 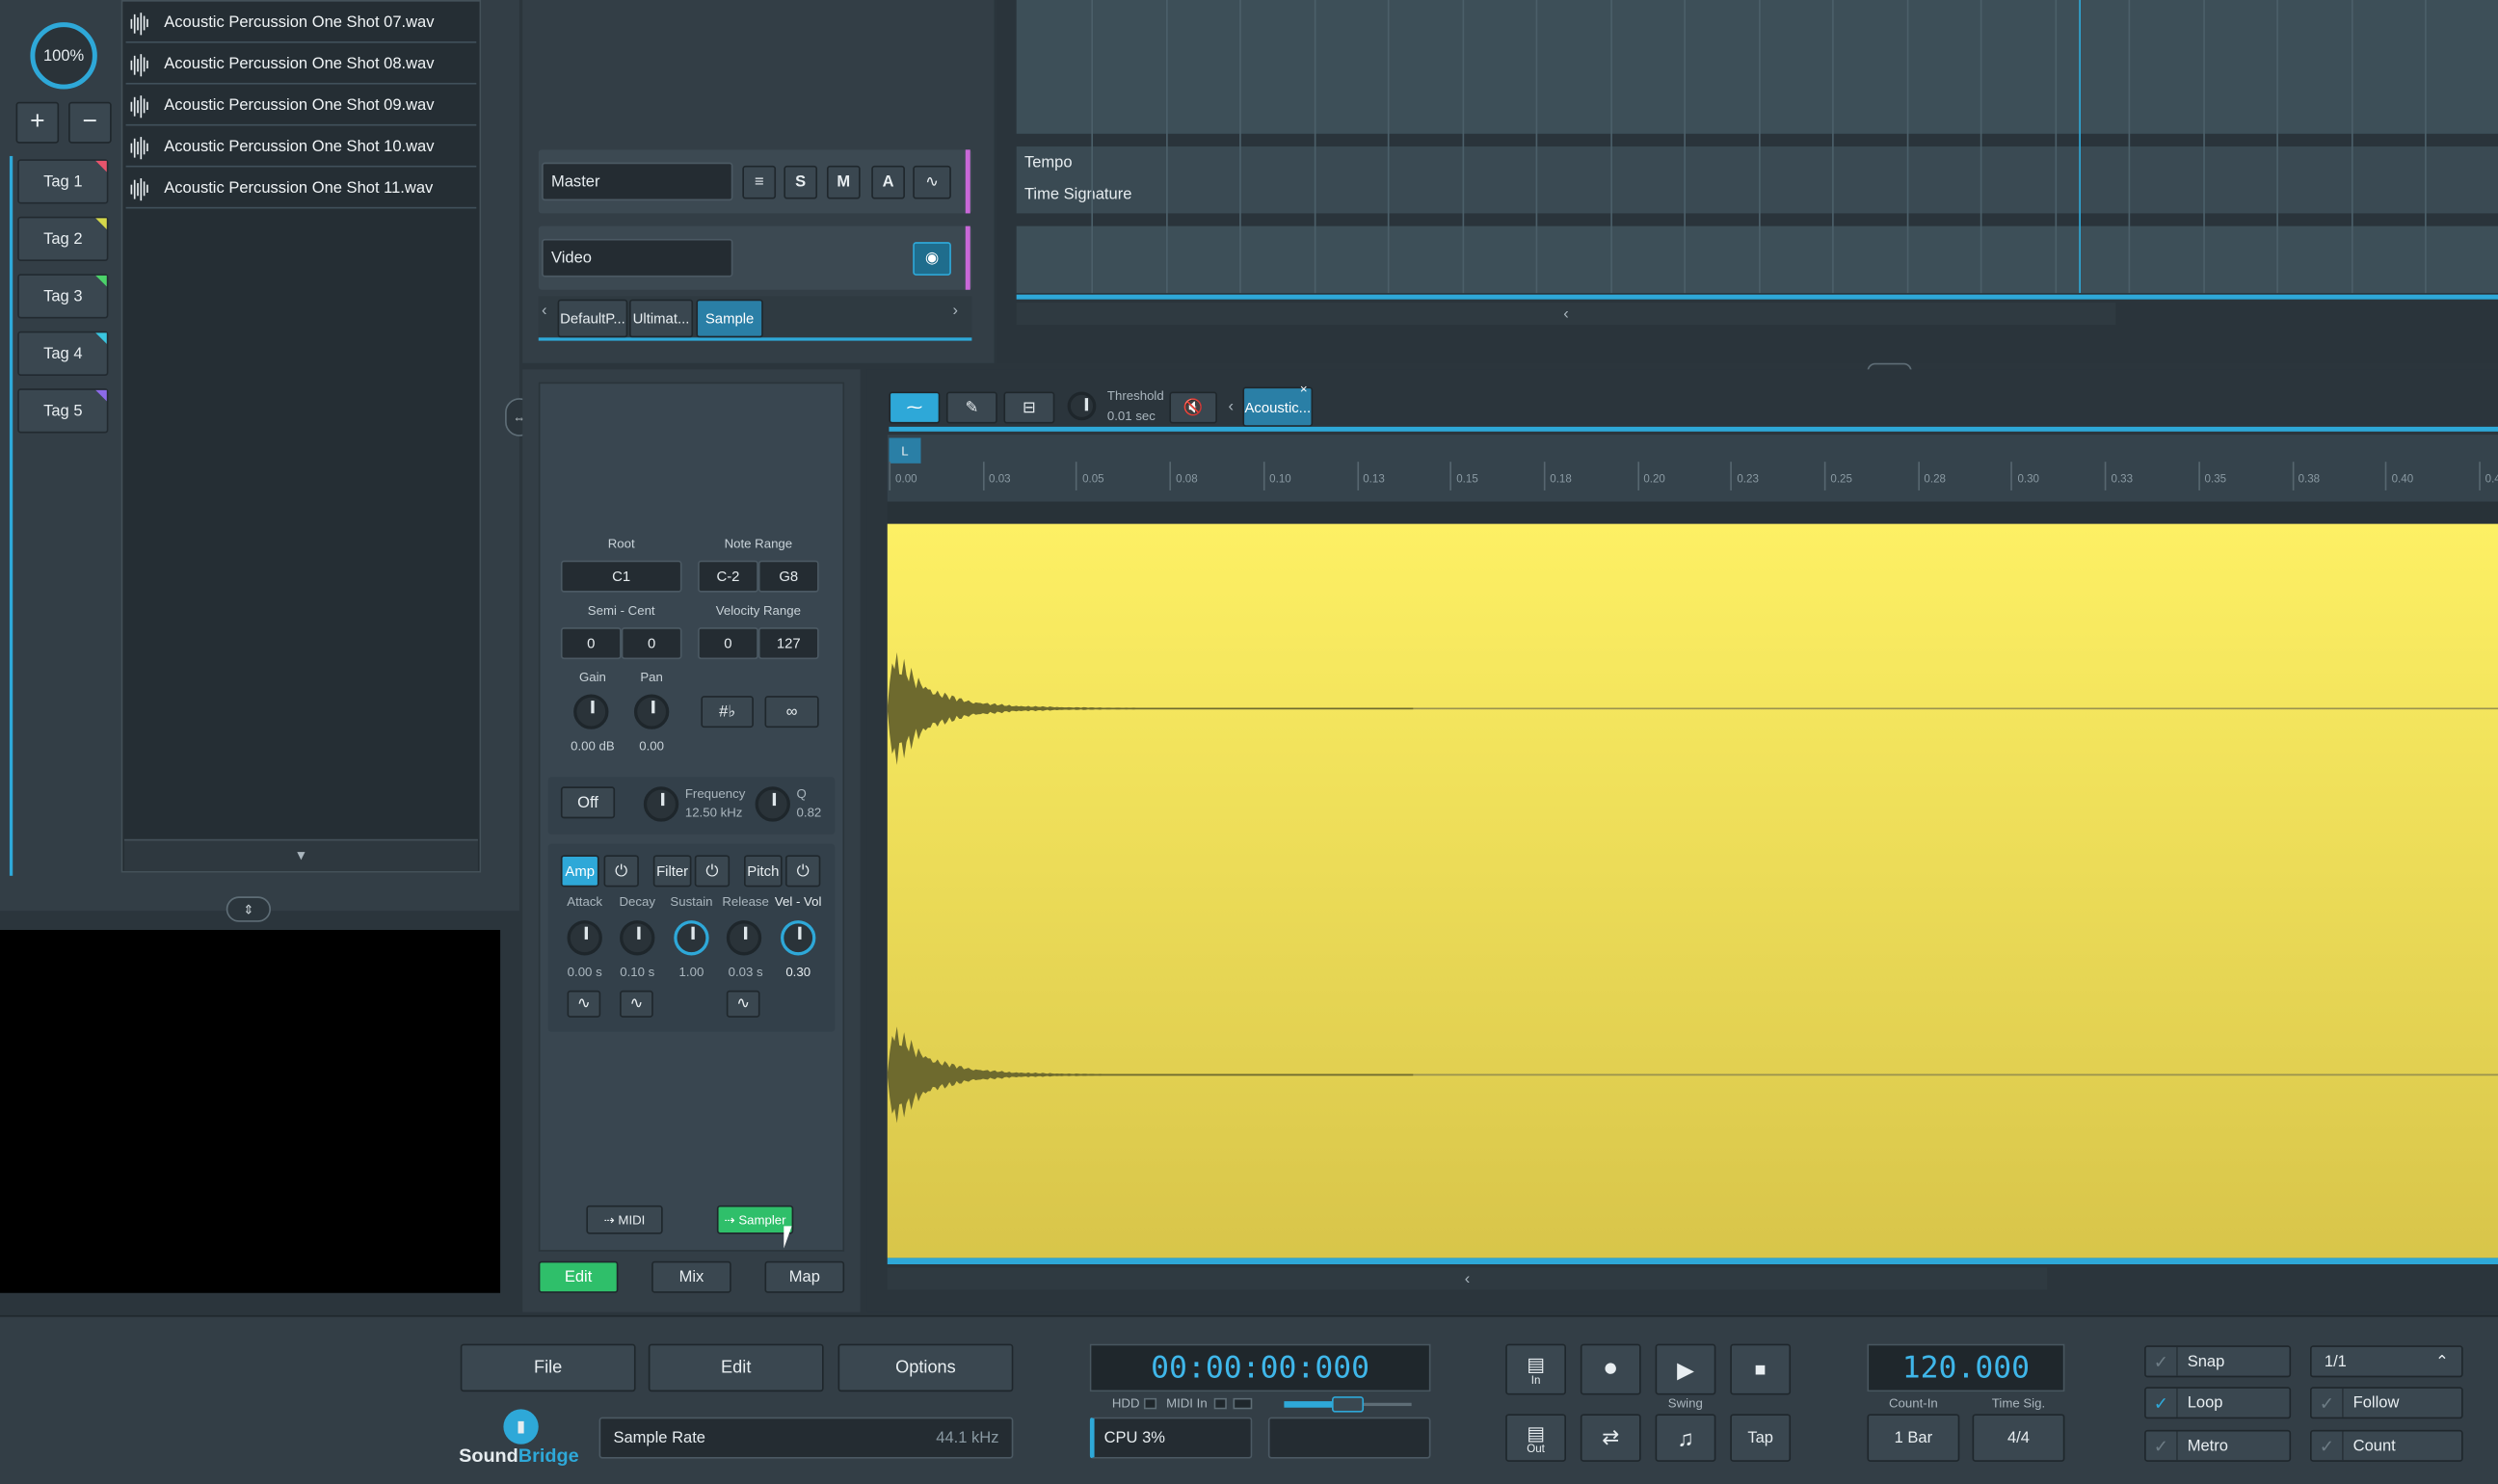 What do you see at coordinates (637, 258) in the screenshot?
I see `video-track-name: Video` at bounding box center [637, 258].